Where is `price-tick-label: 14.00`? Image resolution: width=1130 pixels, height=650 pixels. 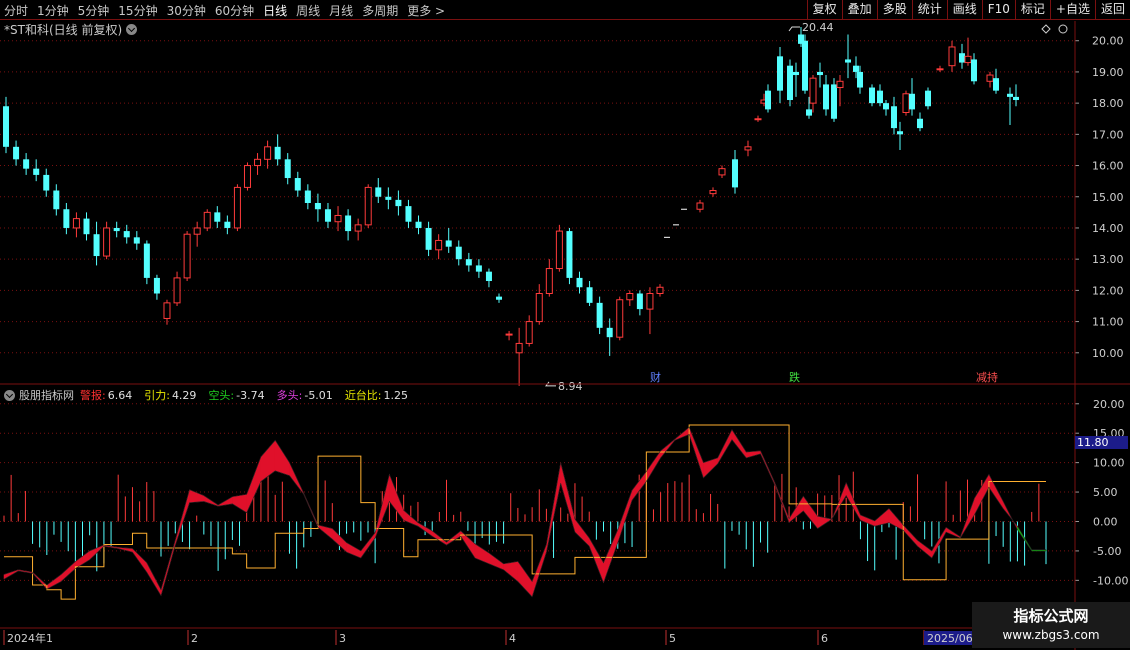
price-tick-label: 14.00 is located at coordinates (1108, 228).